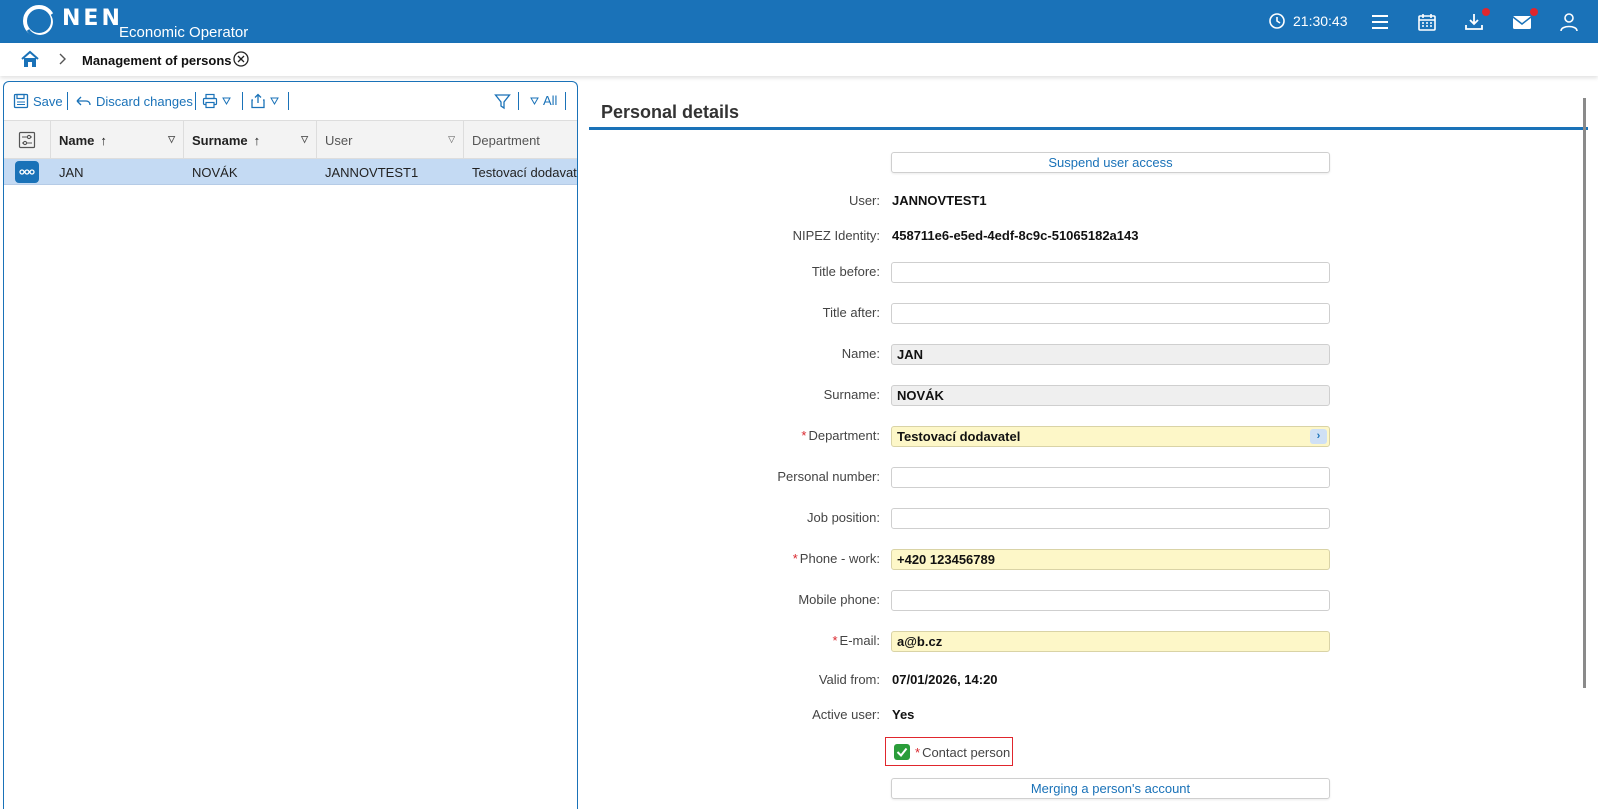  I want to click on column-header-department: Department, so click(520, 140).